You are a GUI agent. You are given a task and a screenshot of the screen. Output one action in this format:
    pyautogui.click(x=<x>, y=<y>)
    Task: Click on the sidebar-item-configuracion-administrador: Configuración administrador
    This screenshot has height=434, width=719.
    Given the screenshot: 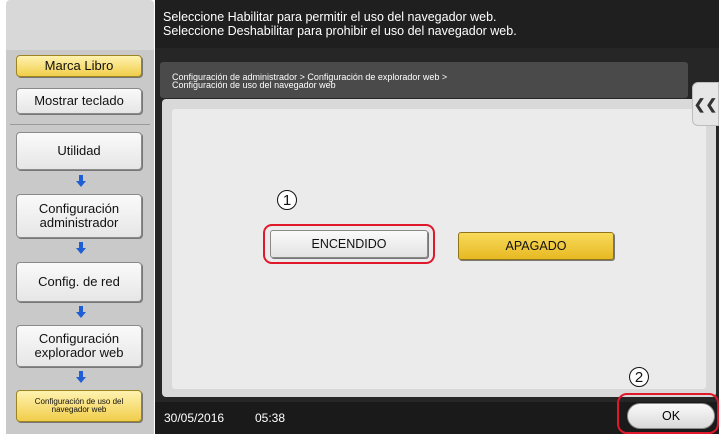 What is the action you would take?
    pyautogui.click(x=79, y=216)
    